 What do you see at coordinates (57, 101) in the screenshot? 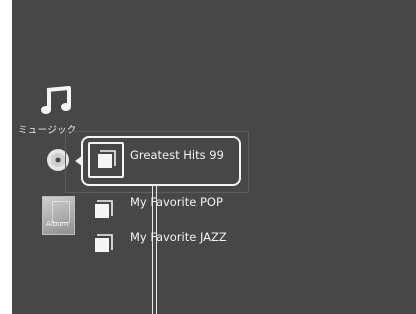
I see `music-note-icon` at bounding box center [57, 101].